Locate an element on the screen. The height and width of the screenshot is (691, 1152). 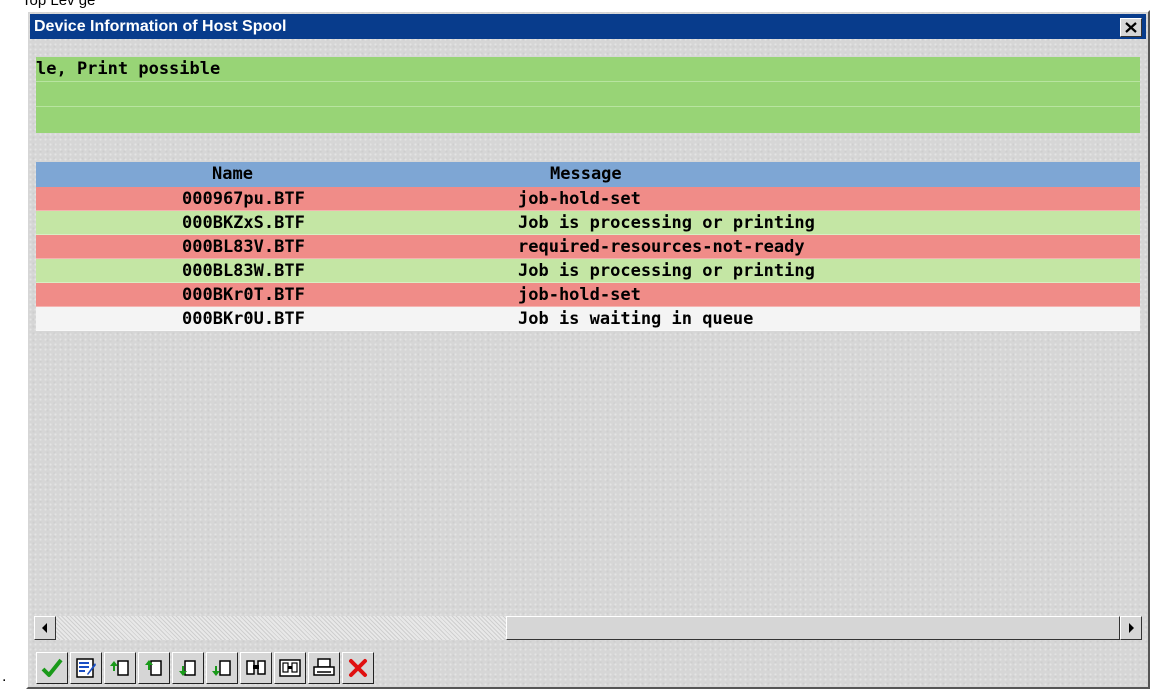
table-row: 000967pu.BTF job-hold-set is located at coordinates (588, 199).